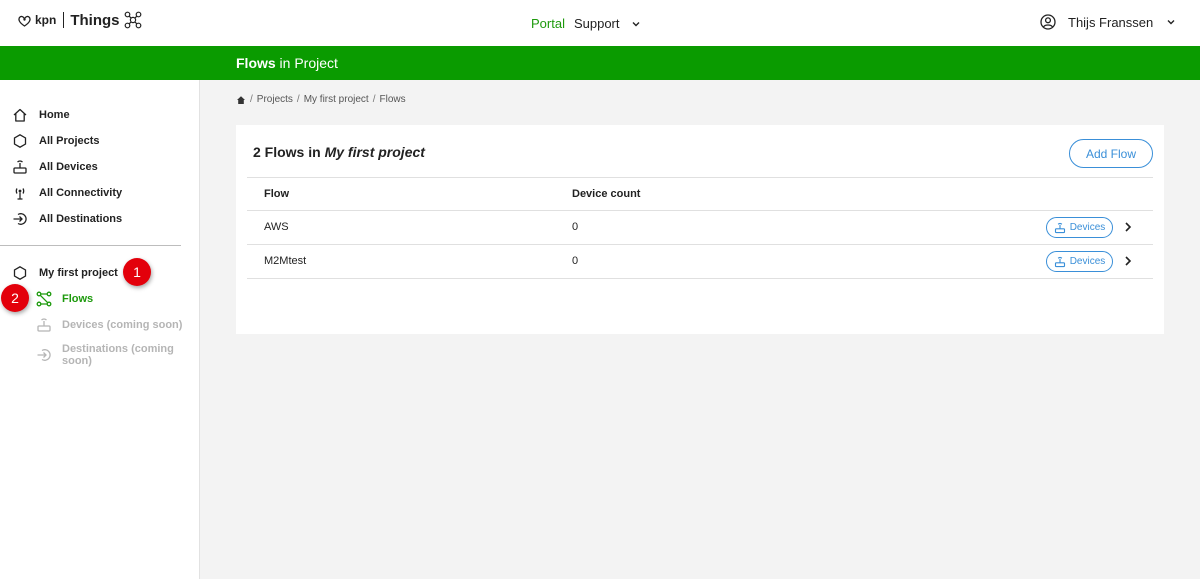 The image size is (1200, 579). I want to click on table-row: M2Mtest 0 Devices, so click(700, 262).